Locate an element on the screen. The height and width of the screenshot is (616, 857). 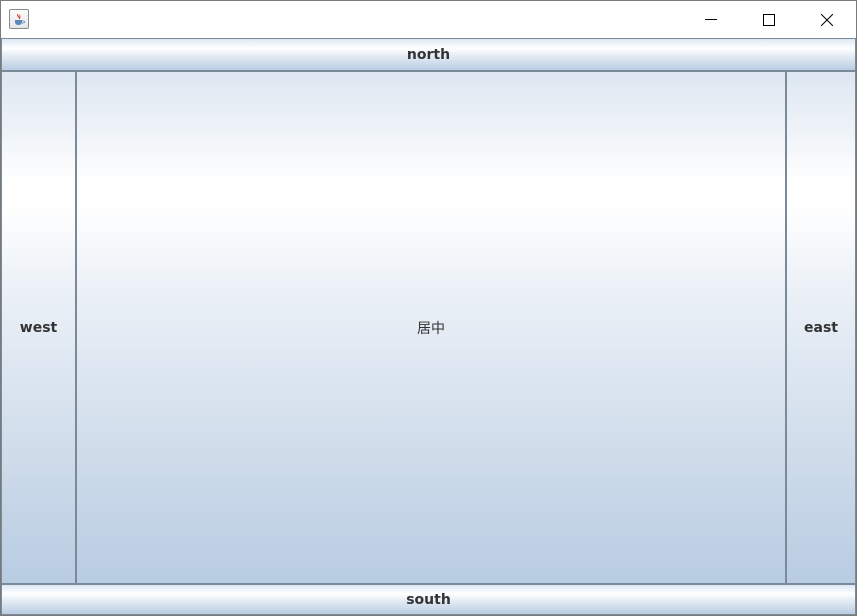
south-button-label: south is located at coordinates (428, 599).